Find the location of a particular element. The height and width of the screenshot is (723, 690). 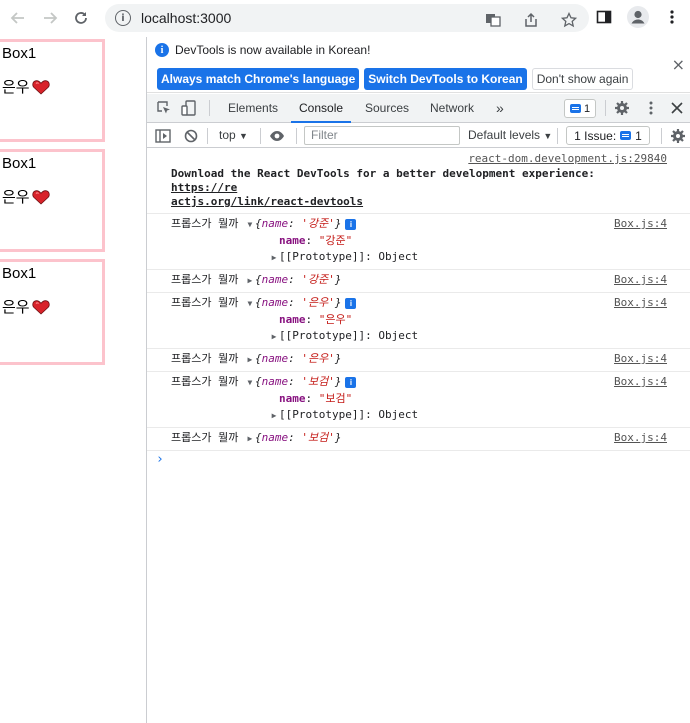

console-log-row: Box.js:4 프롭스가 뭘까 ▶ {name: '강준'} is located at coordinates (418, 281).